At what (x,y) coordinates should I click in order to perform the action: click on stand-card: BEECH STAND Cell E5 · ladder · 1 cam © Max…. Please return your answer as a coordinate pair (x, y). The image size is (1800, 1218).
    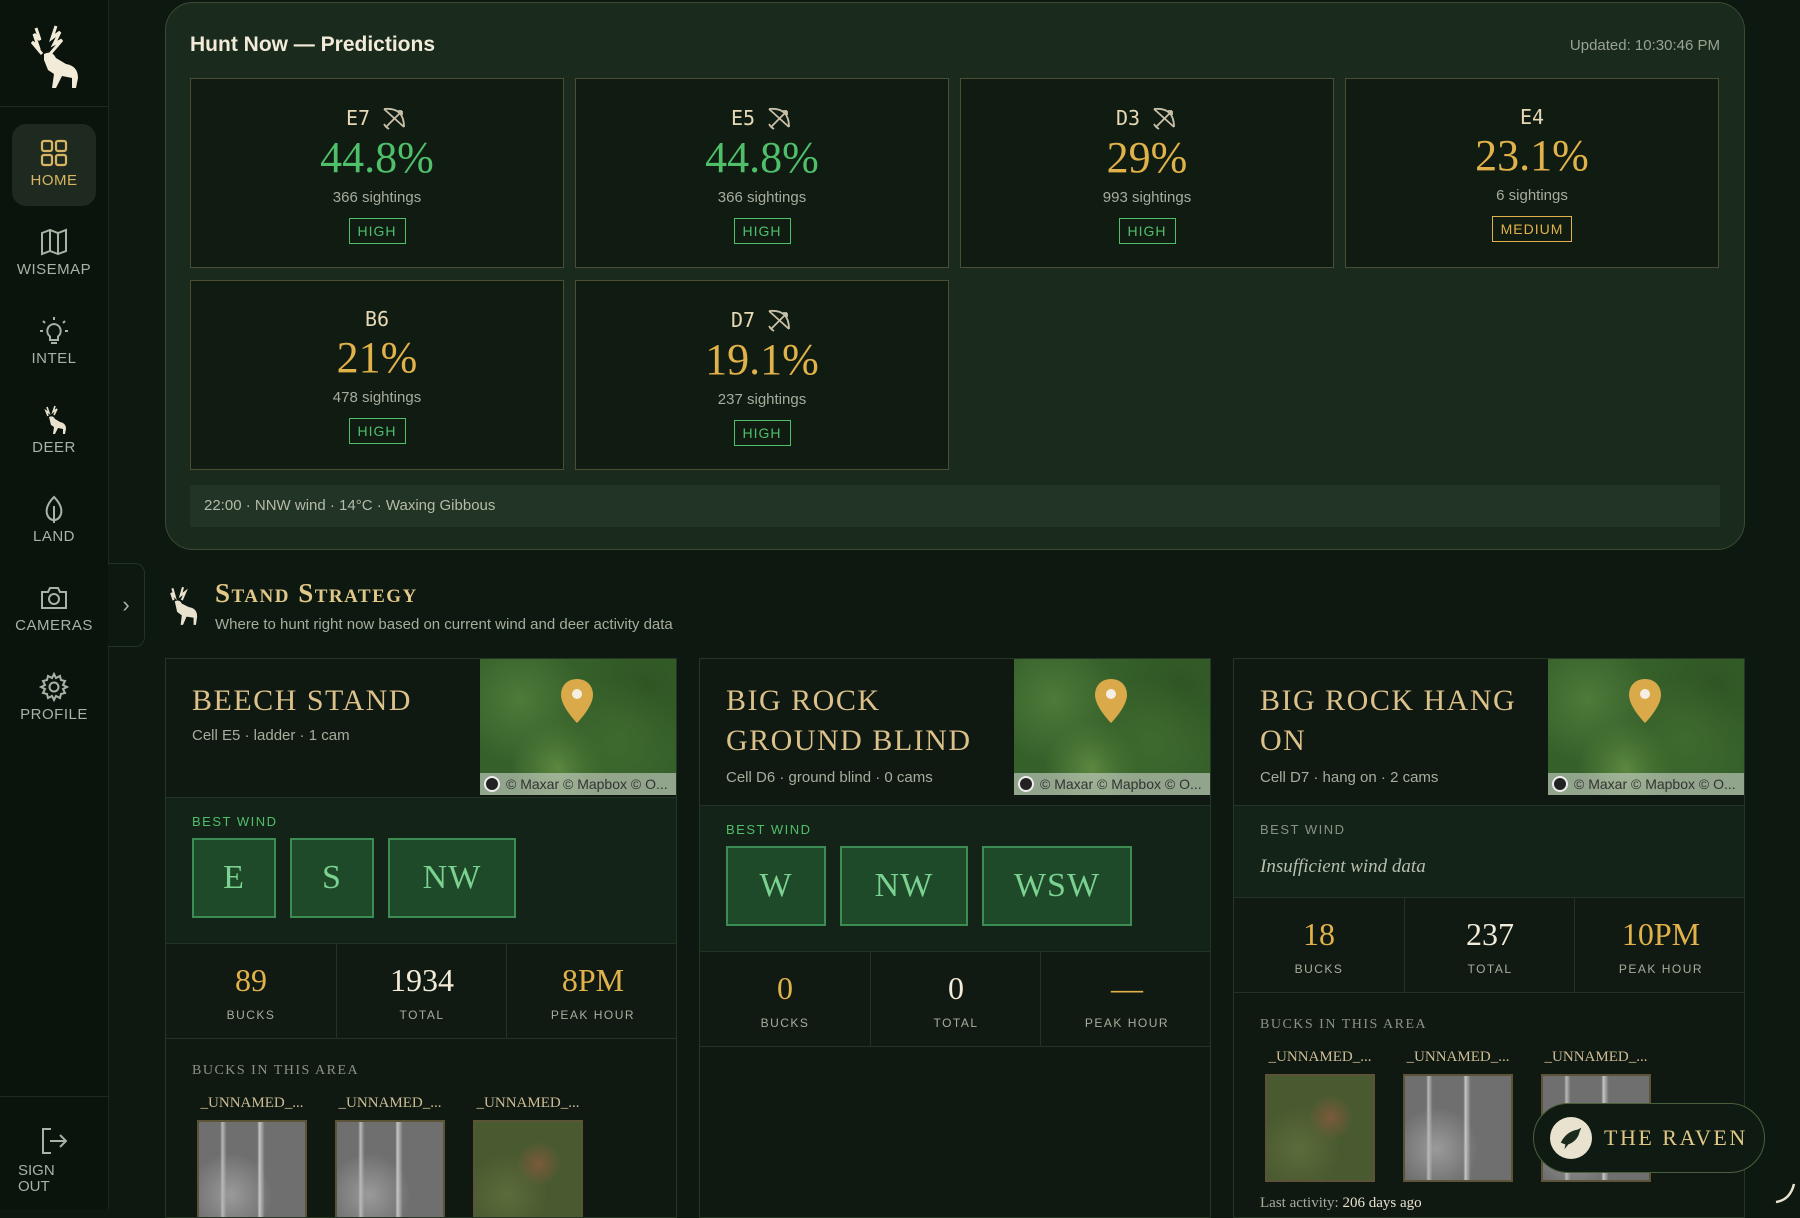
    Looking at the image, I should click on (421, 938).